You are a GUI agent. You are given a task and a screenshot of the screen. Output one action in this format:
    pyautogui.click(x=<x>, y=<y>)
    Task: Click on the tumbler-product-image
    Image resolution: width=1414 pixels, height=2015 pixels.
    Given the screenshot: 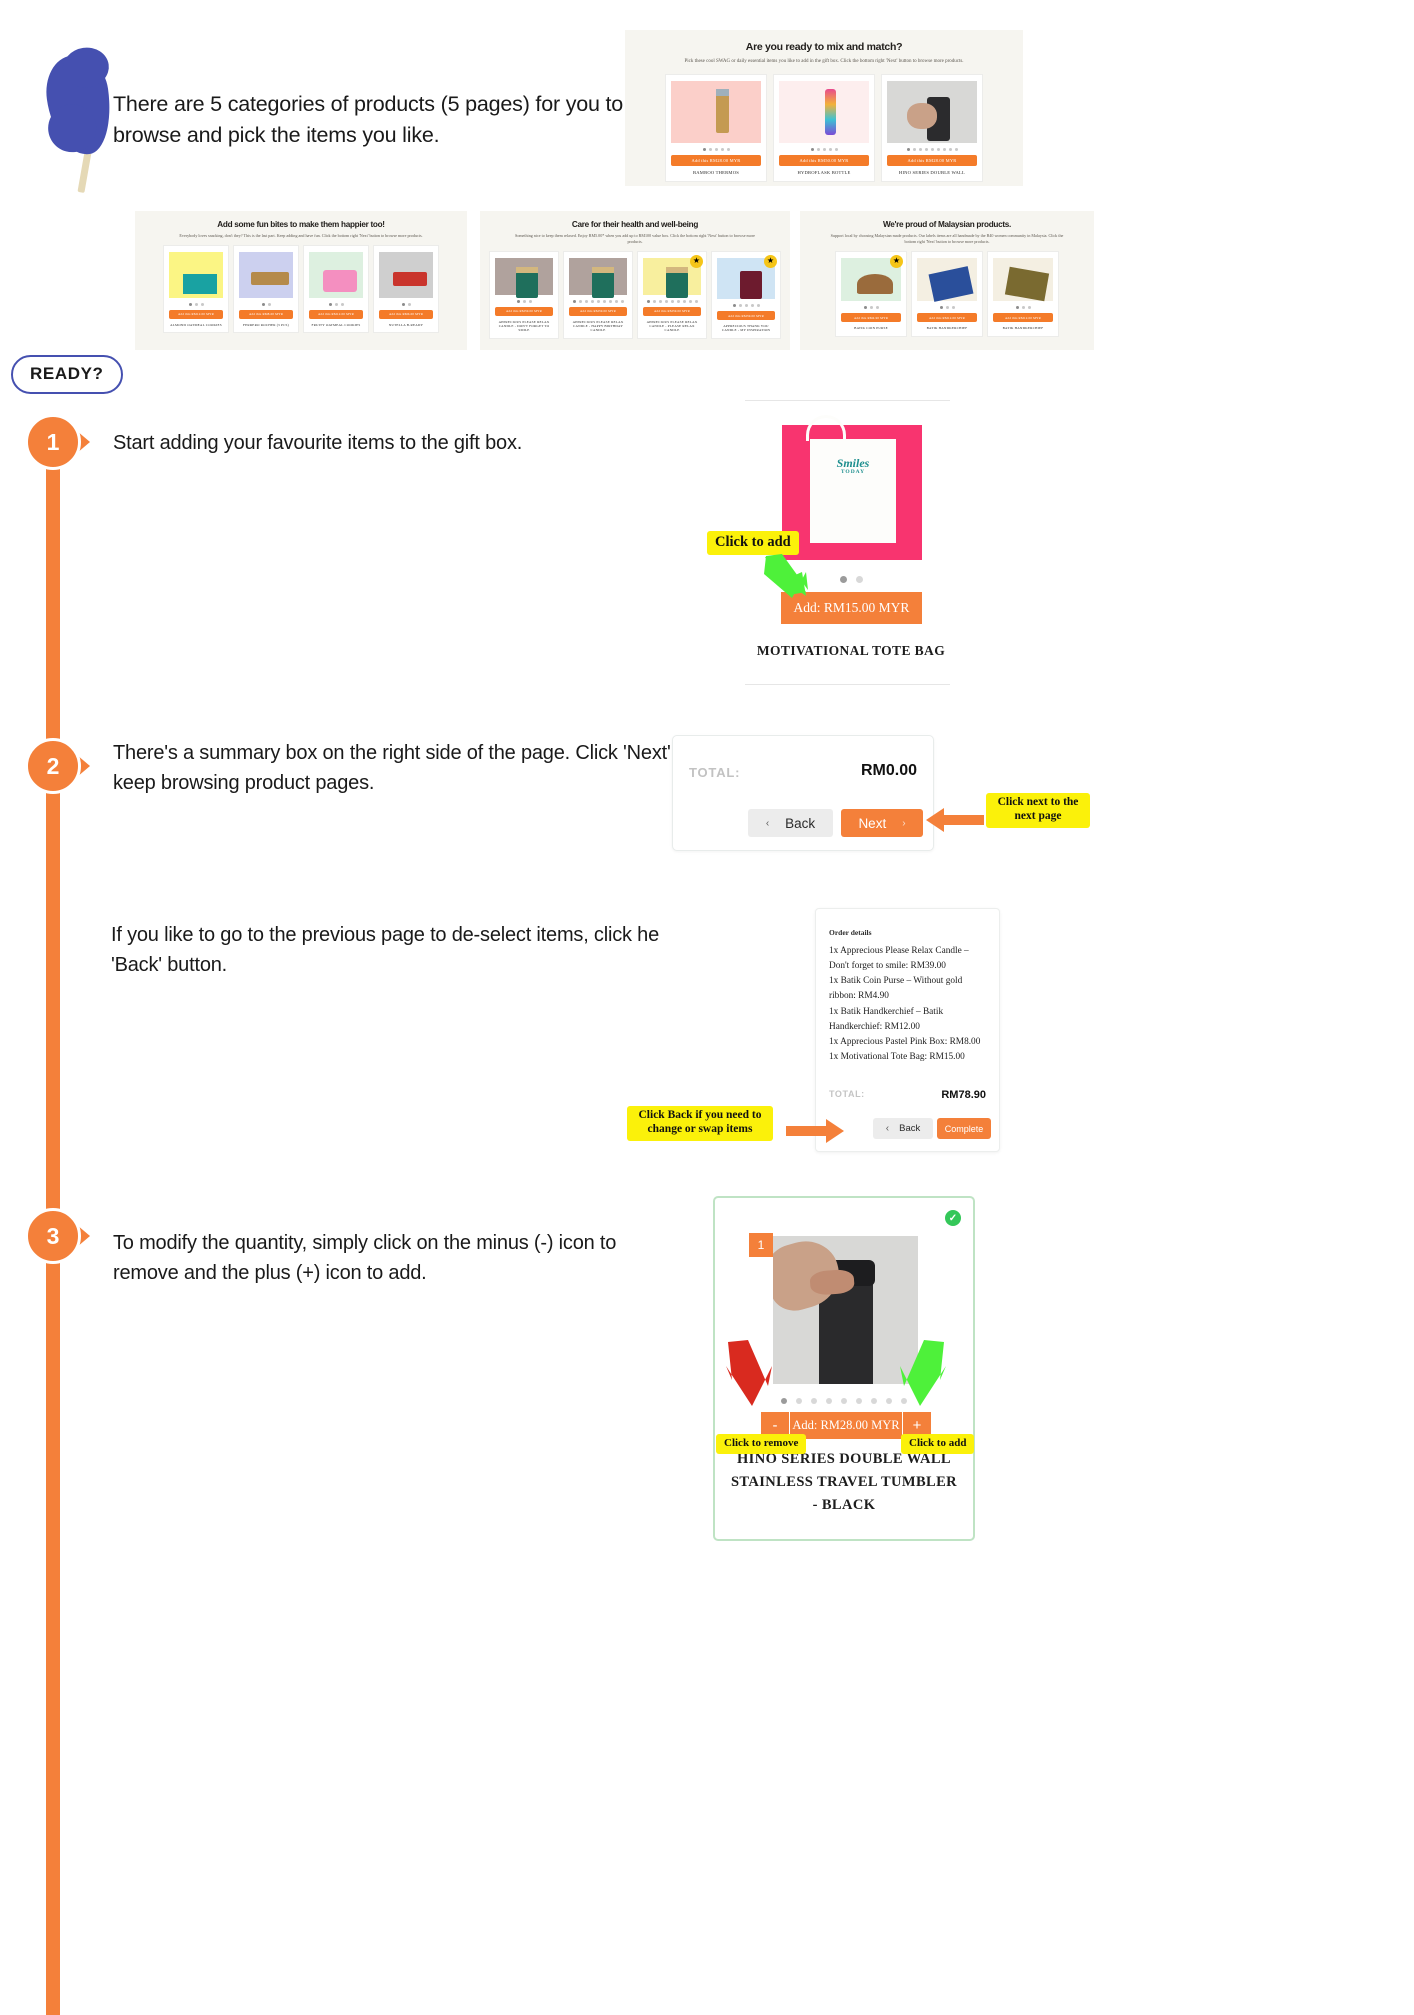 What is the action you would take?
    pyautogui.click(x=845, y=1310)
    